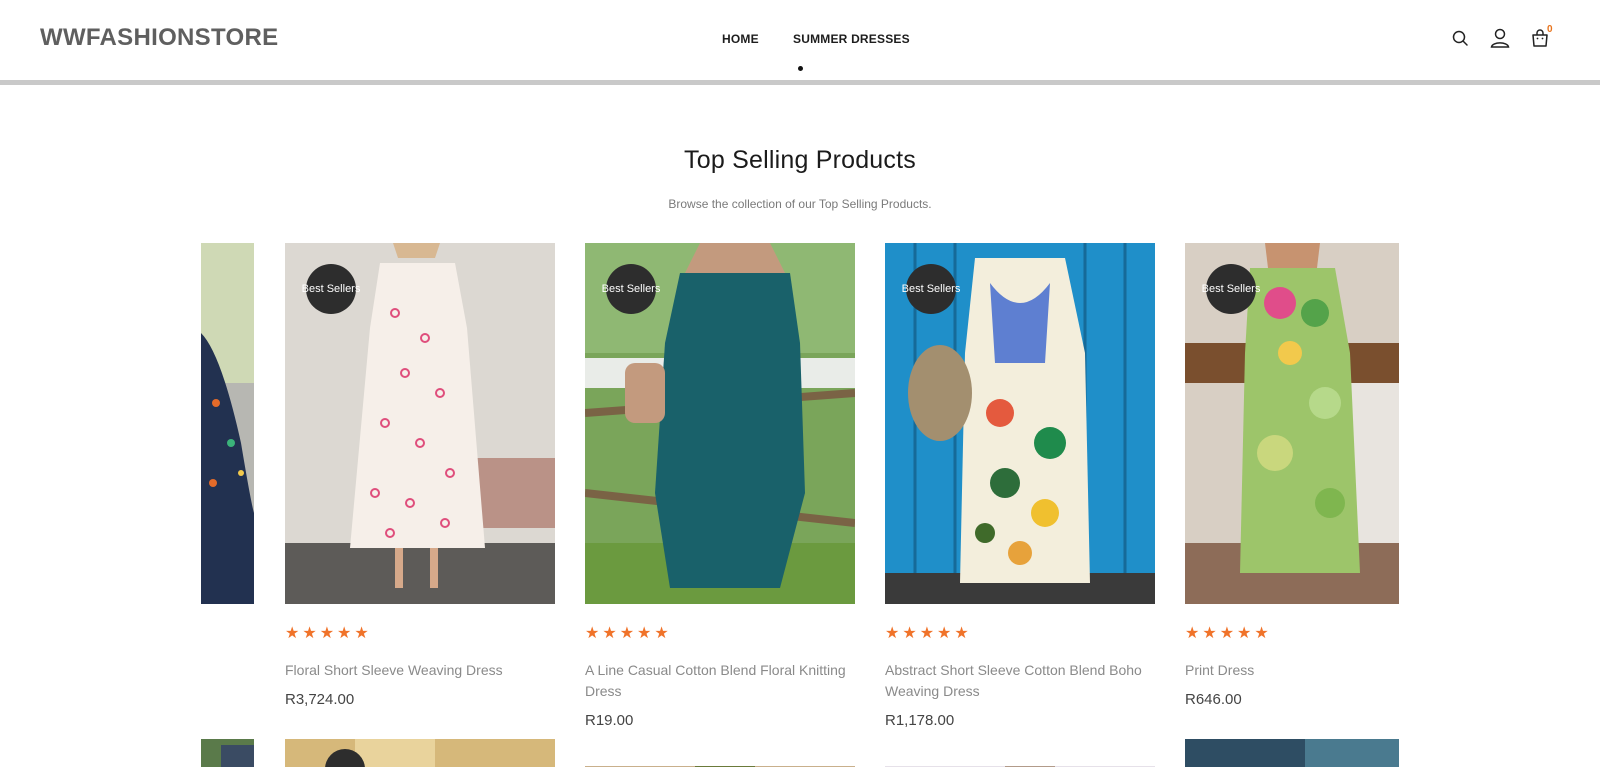 The width and height of the screenshot is (1600, 767). What do you see at coordinates (1550, 29) in the screenshot?
I see `cart-count-badge: 0` at bounding box center [1550, 29].